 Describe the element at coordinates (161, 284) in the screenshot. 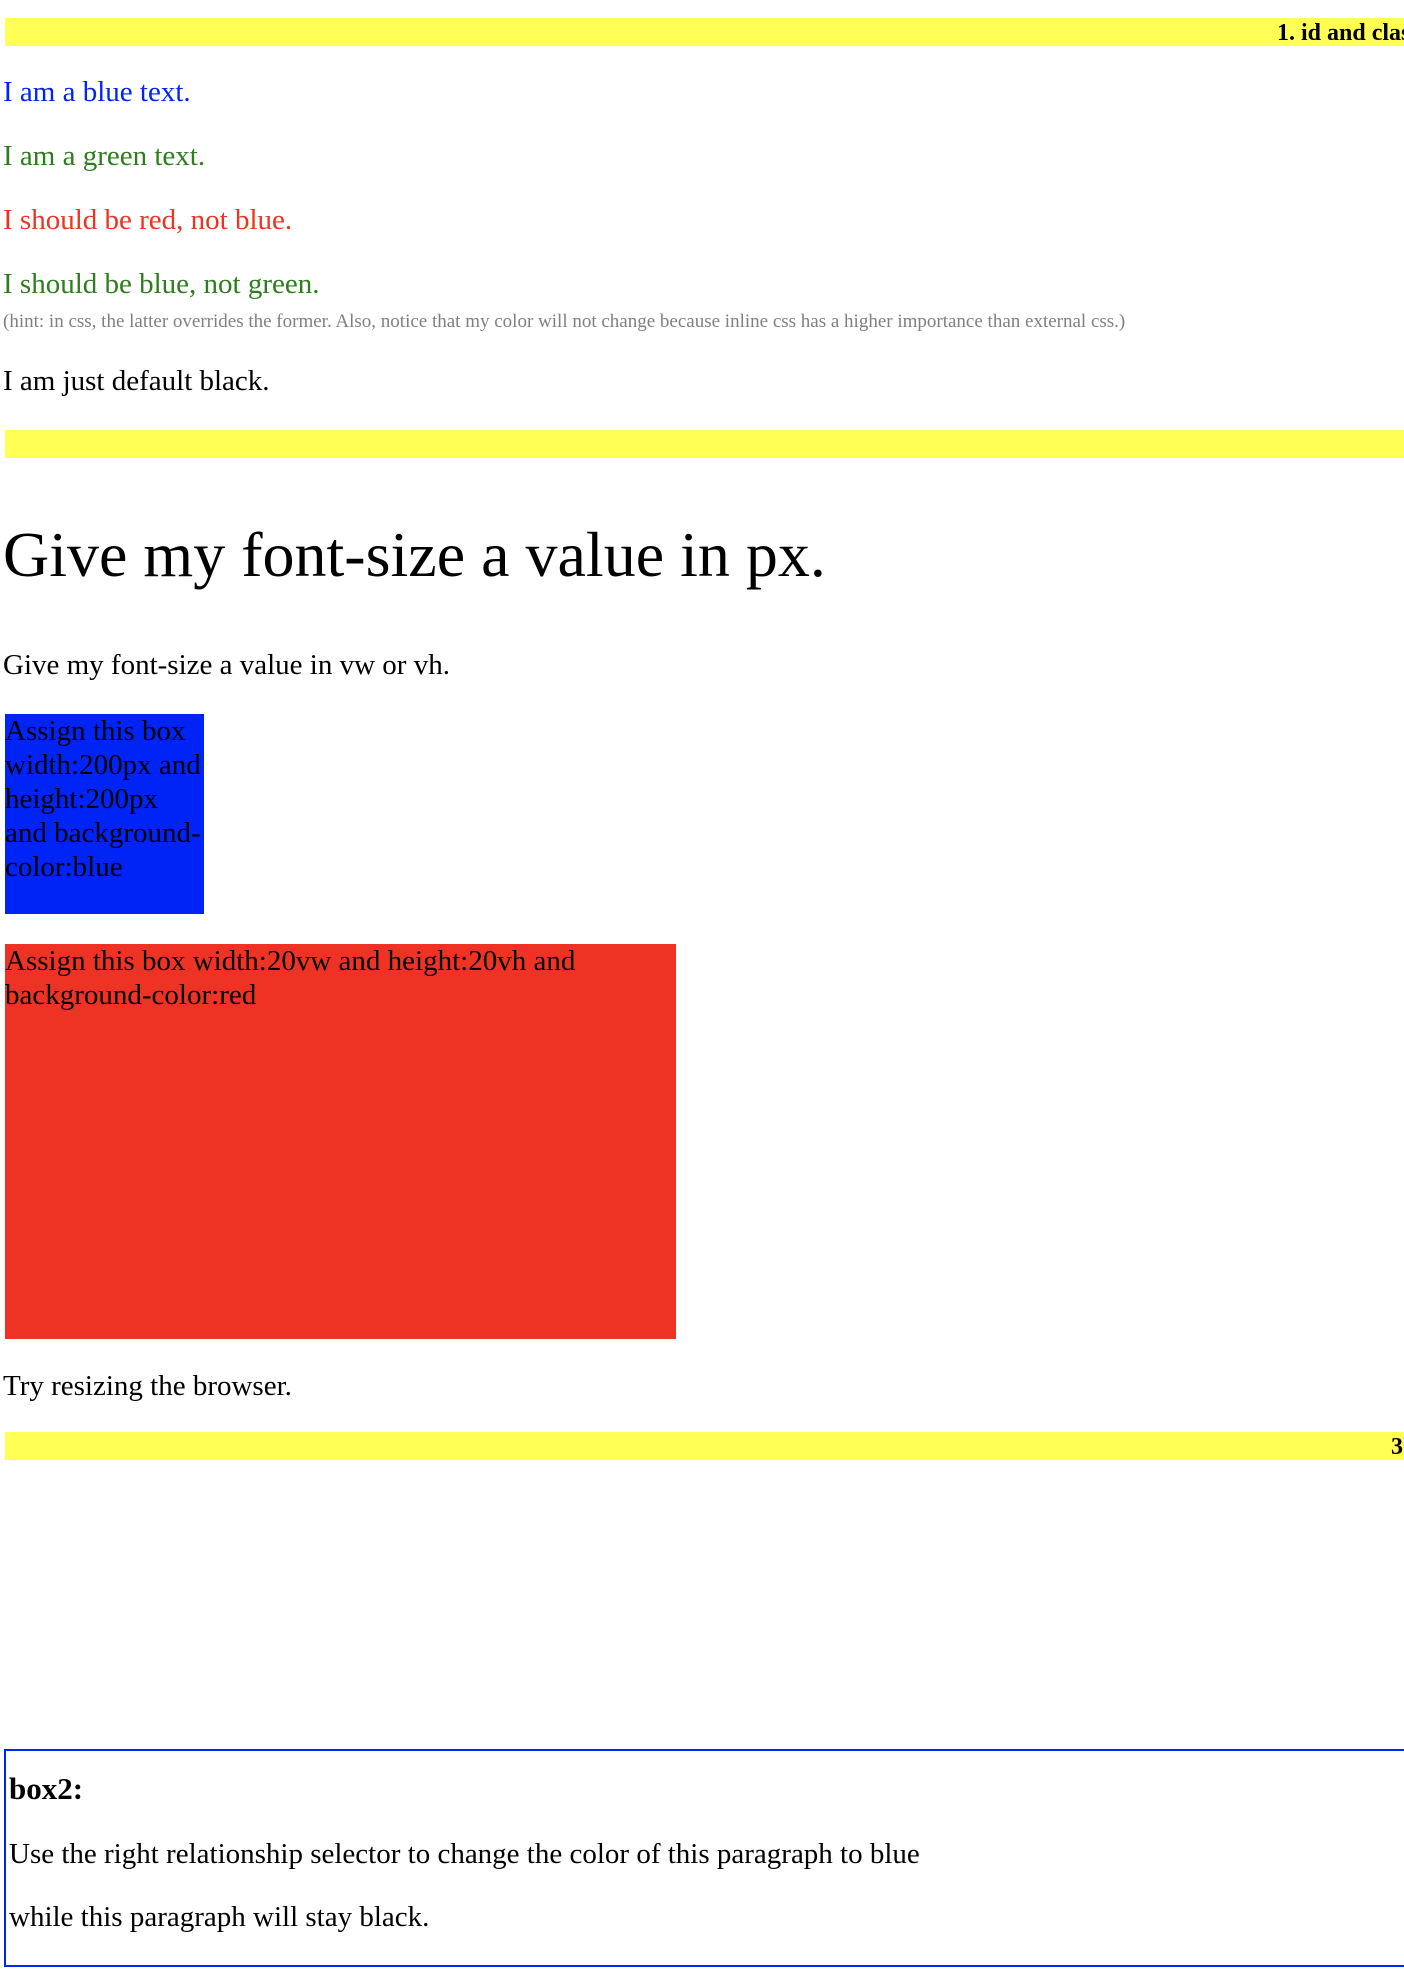

I see `blue-not-green-text: I should be blue, not green.` at that location.